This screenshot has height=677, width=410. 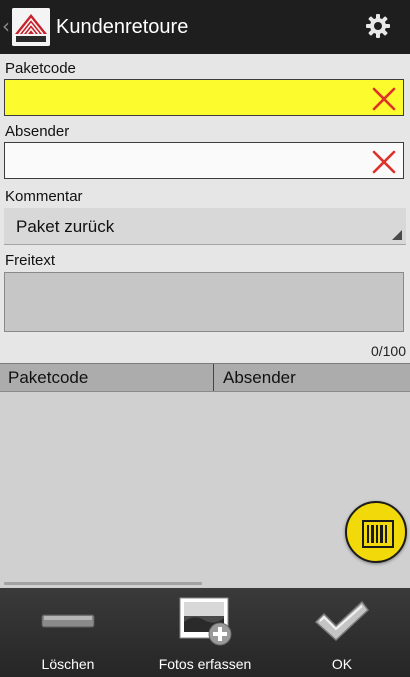 I want to click on page-title: Kundenretoure, so click(x=122, y=27).